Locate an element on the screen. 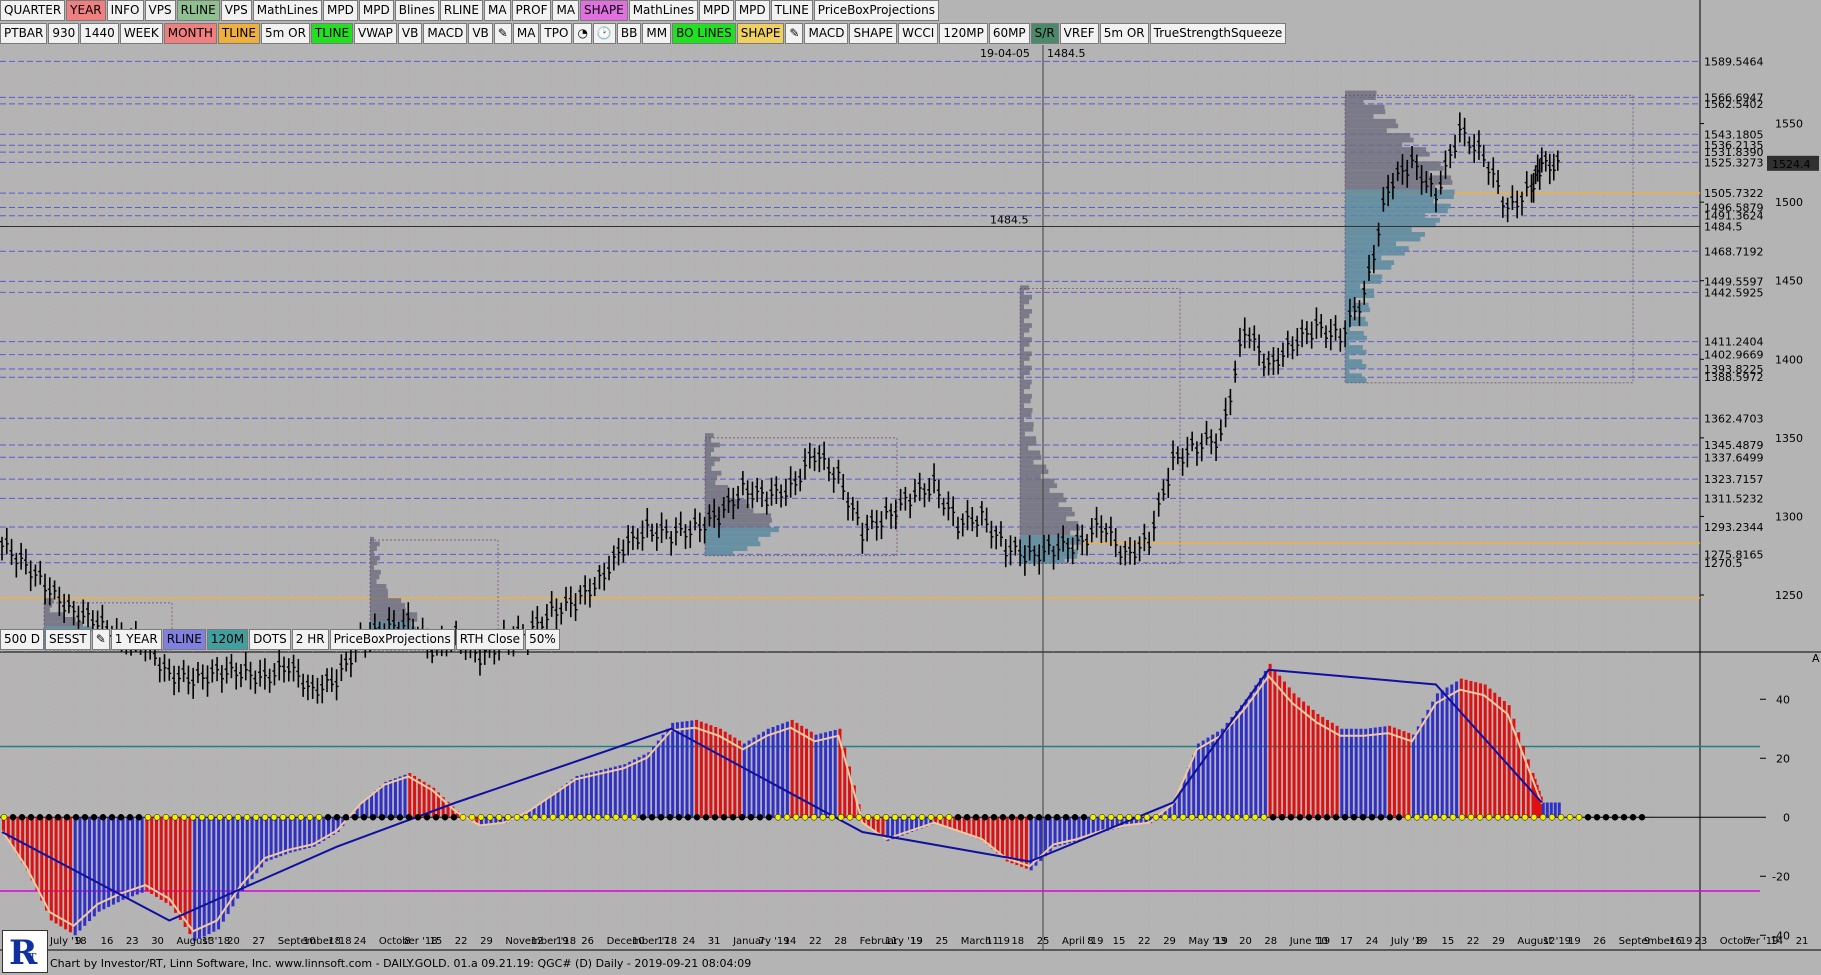  toolbar2-button-4: MONTH is located at coordinates (190, 33).